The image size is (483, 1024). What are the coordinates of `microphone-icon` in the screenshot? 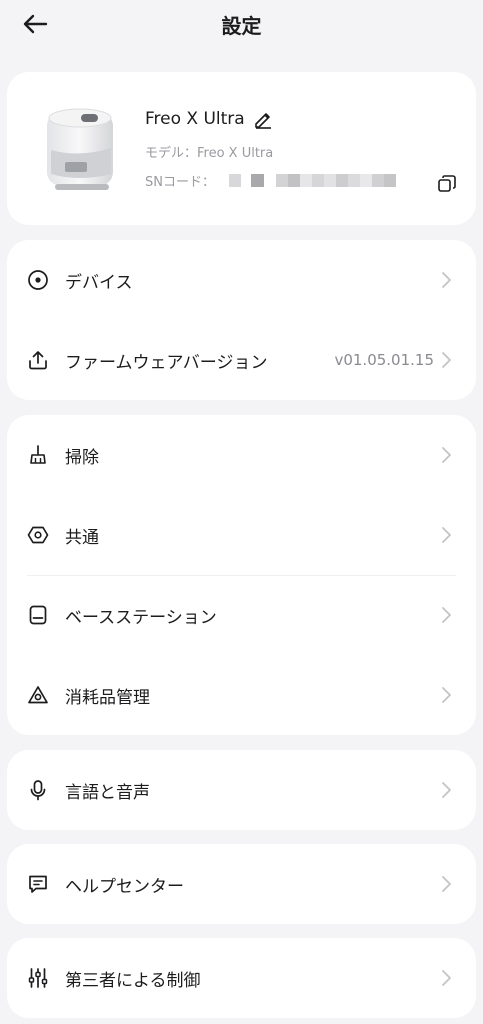 It's located at (38, 790).